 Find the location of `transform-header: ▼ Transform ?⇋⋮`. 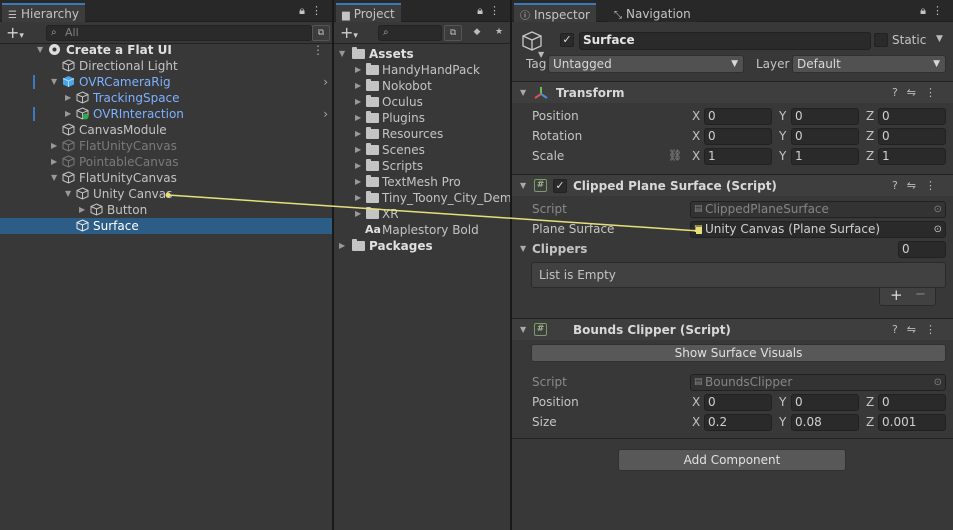

transform-header: ▼ Transform ?⇋⋮ is located at coordinates (732, 92).